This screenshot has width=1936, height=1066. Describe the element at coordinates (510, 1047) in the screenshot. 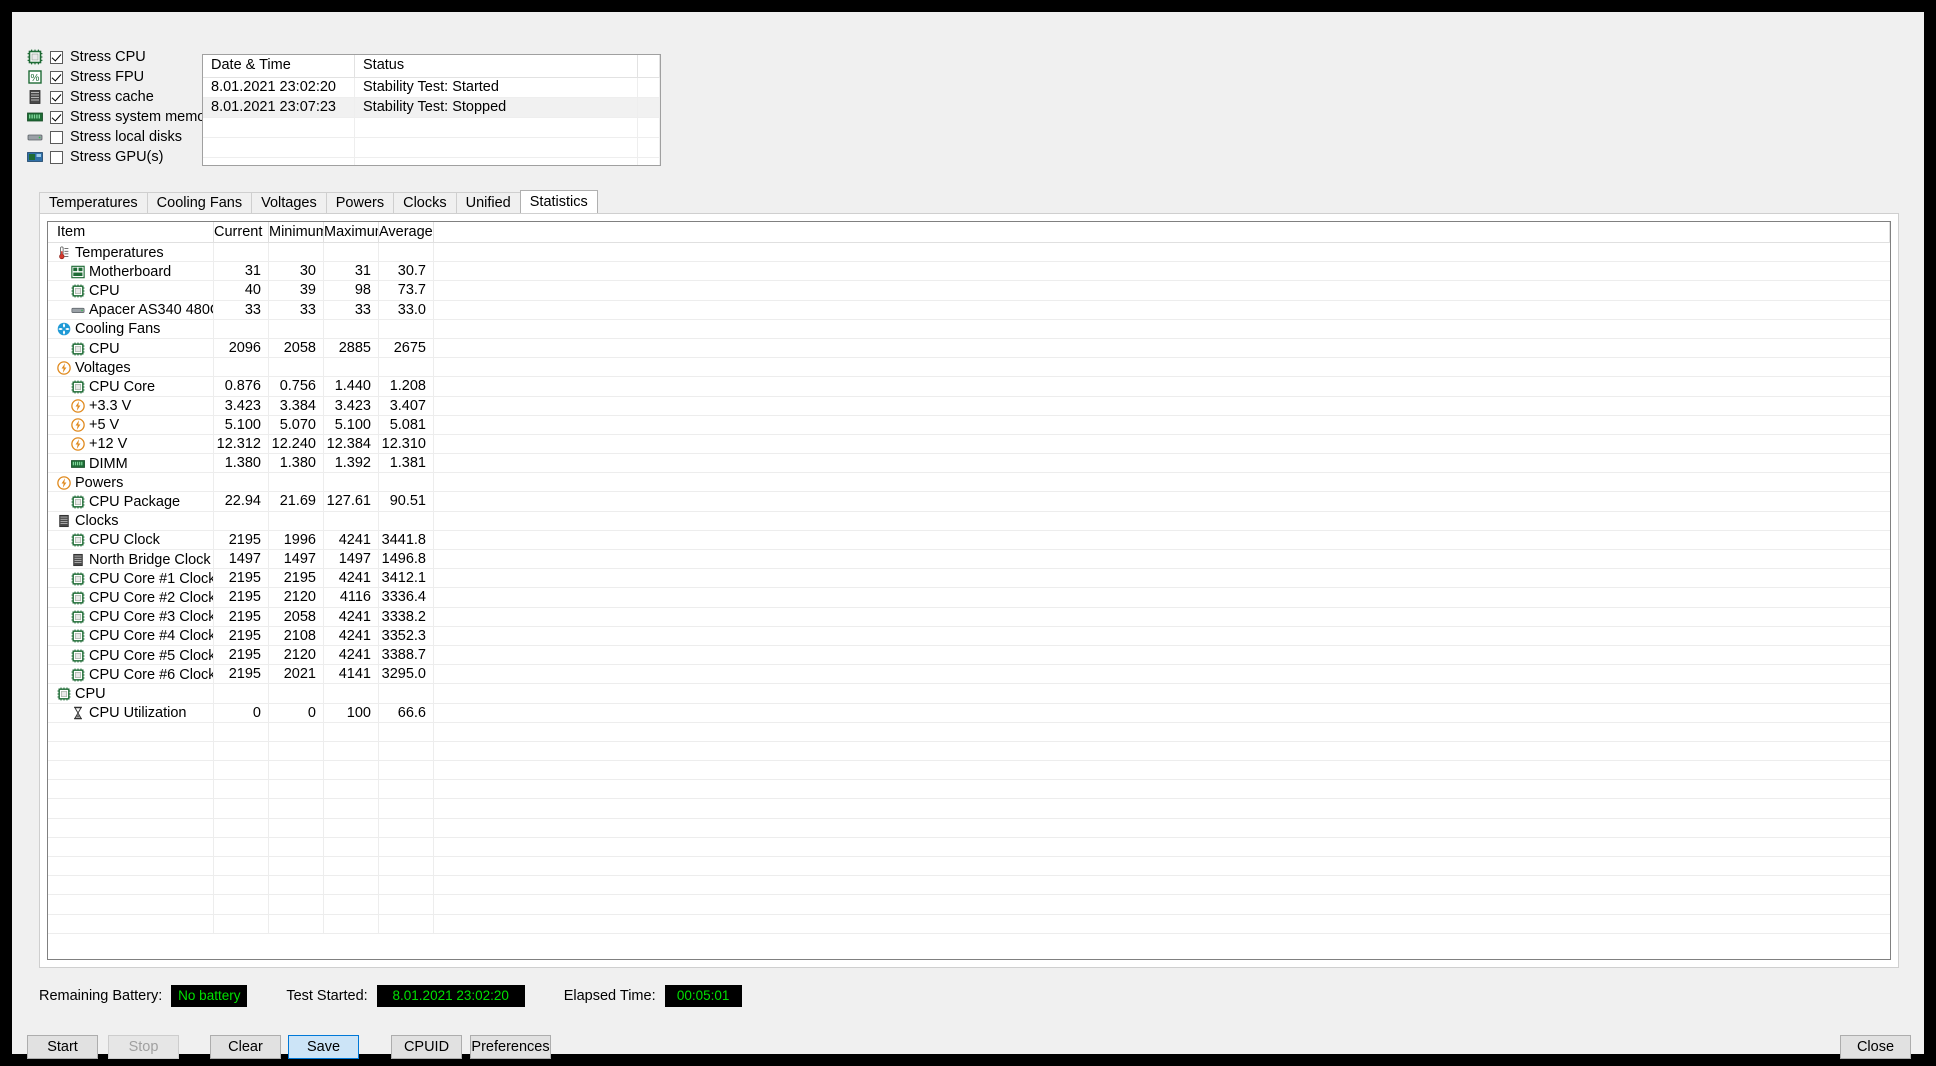

I see `preferences-button: Preferences` at that location.